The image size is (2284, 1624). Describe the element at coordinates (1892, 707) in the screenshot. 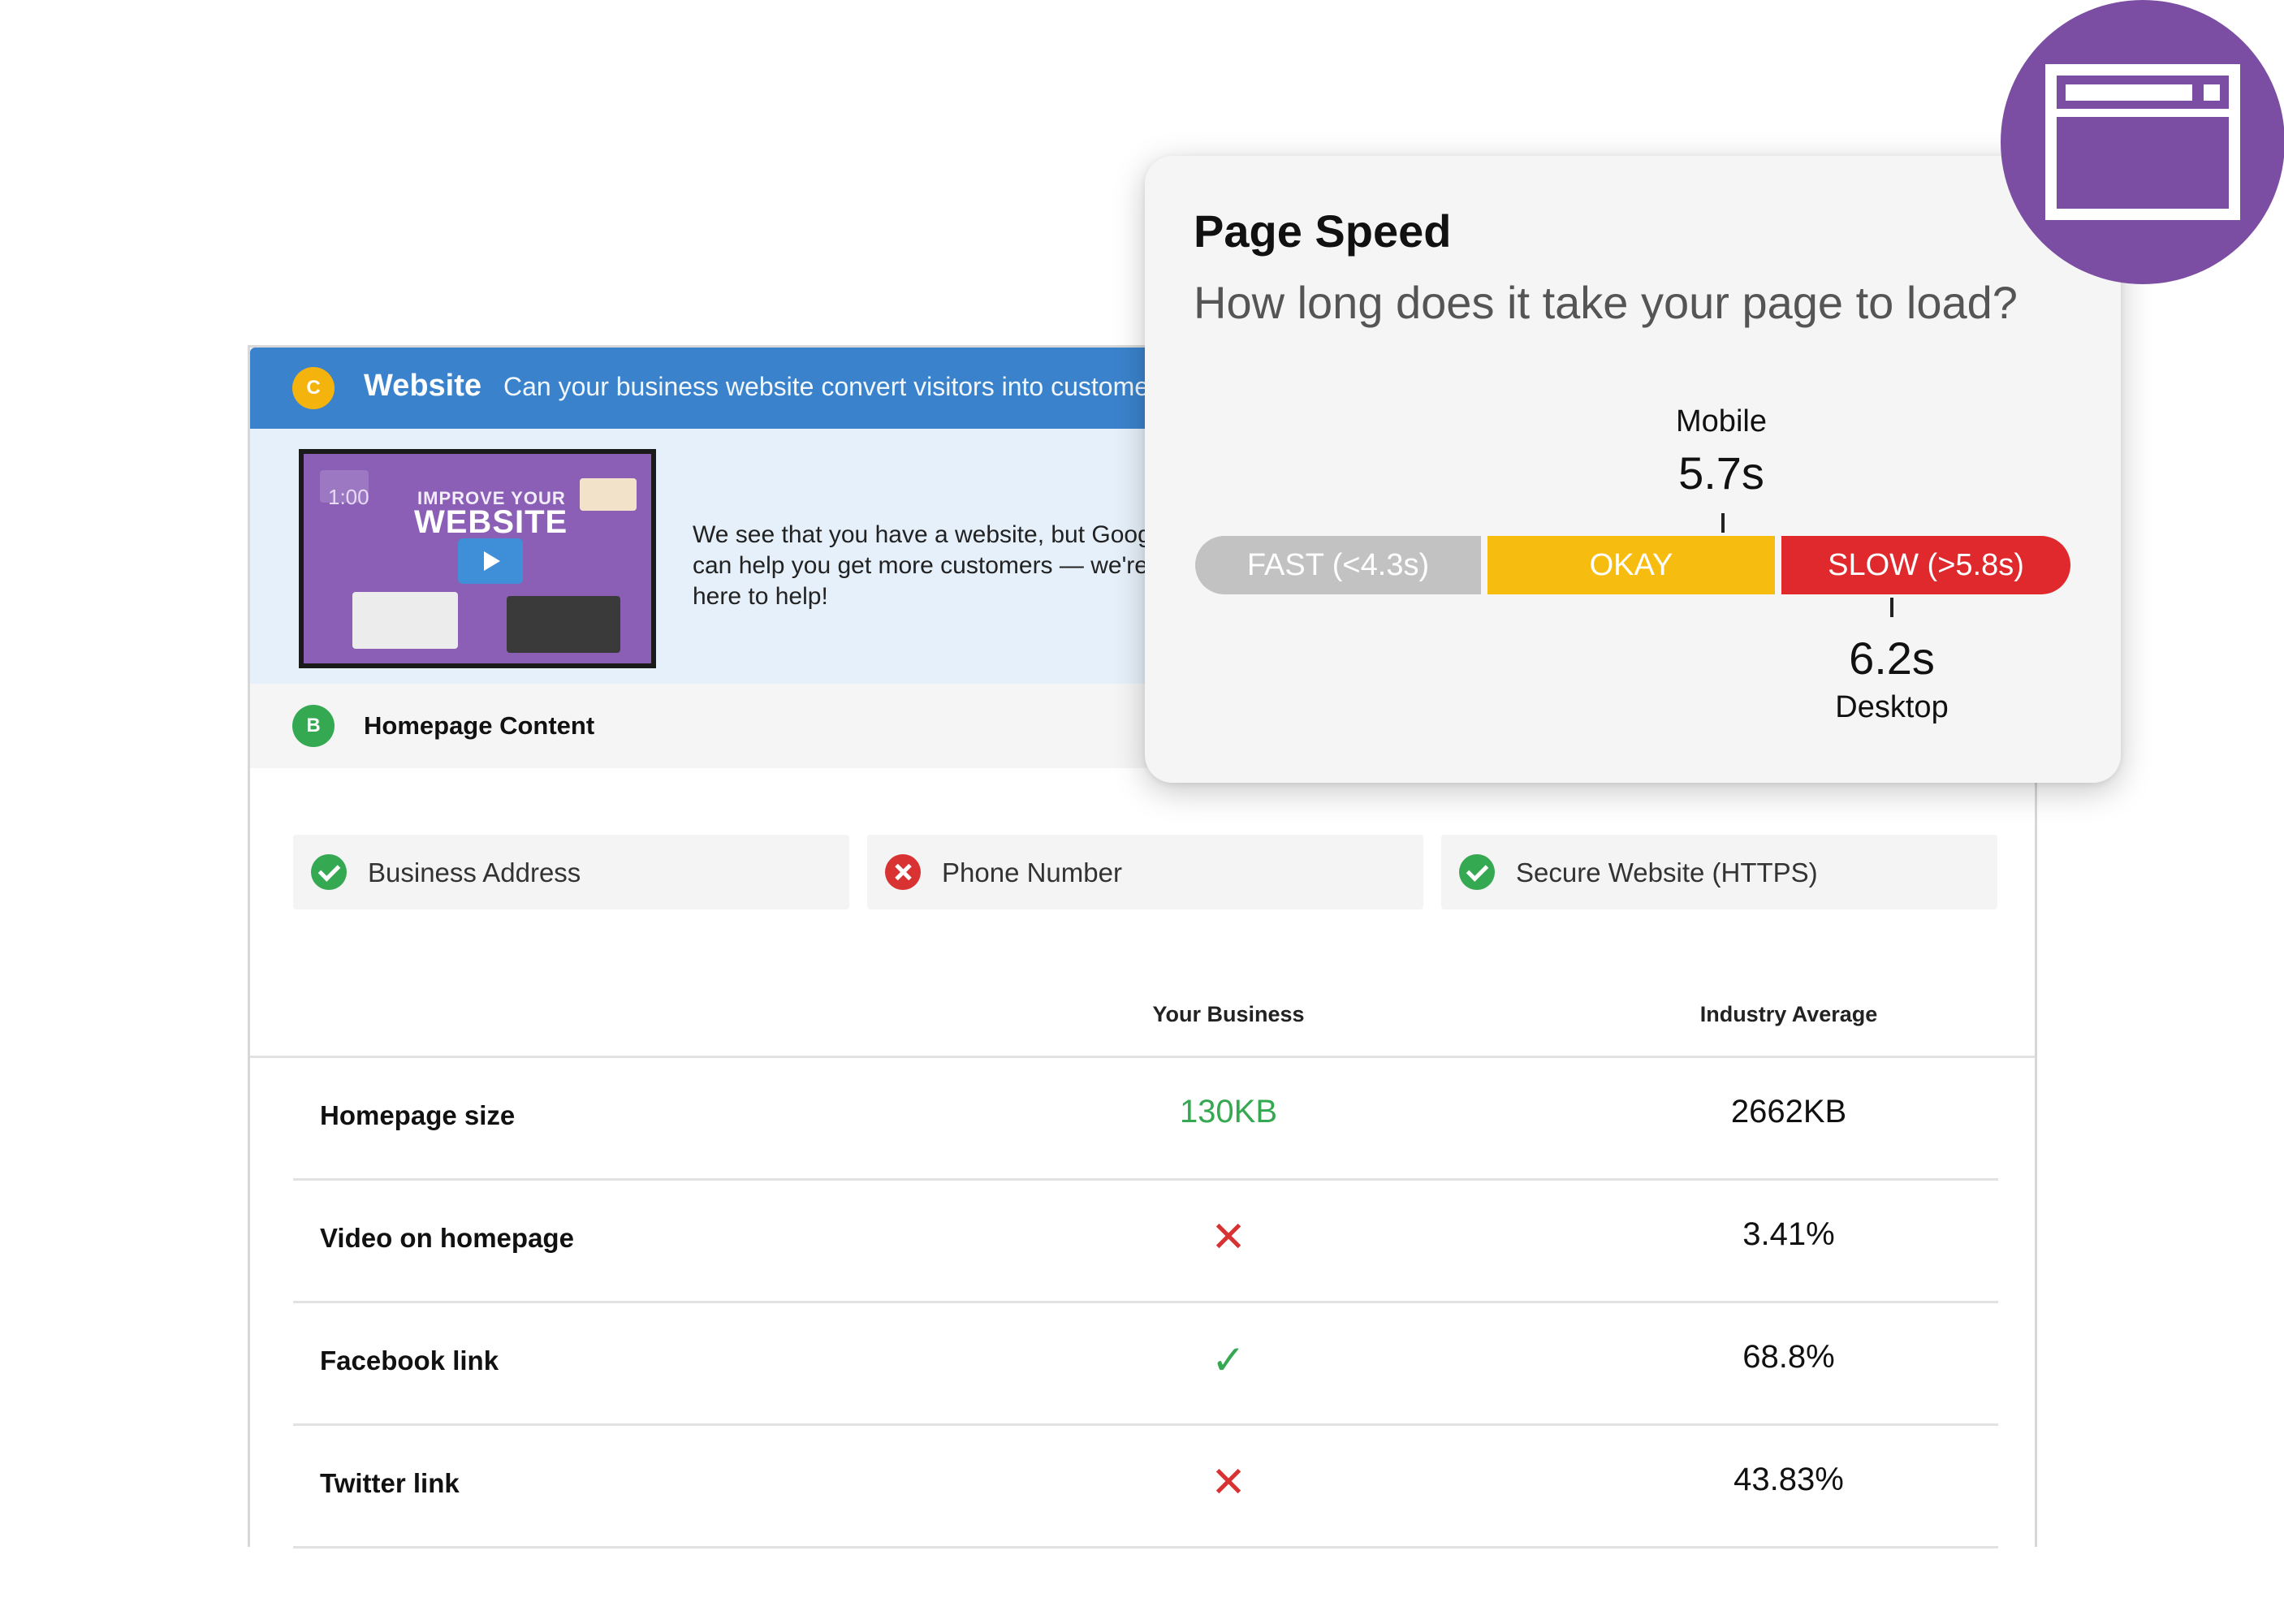

I see `desktop-label: Desktop` at that location.